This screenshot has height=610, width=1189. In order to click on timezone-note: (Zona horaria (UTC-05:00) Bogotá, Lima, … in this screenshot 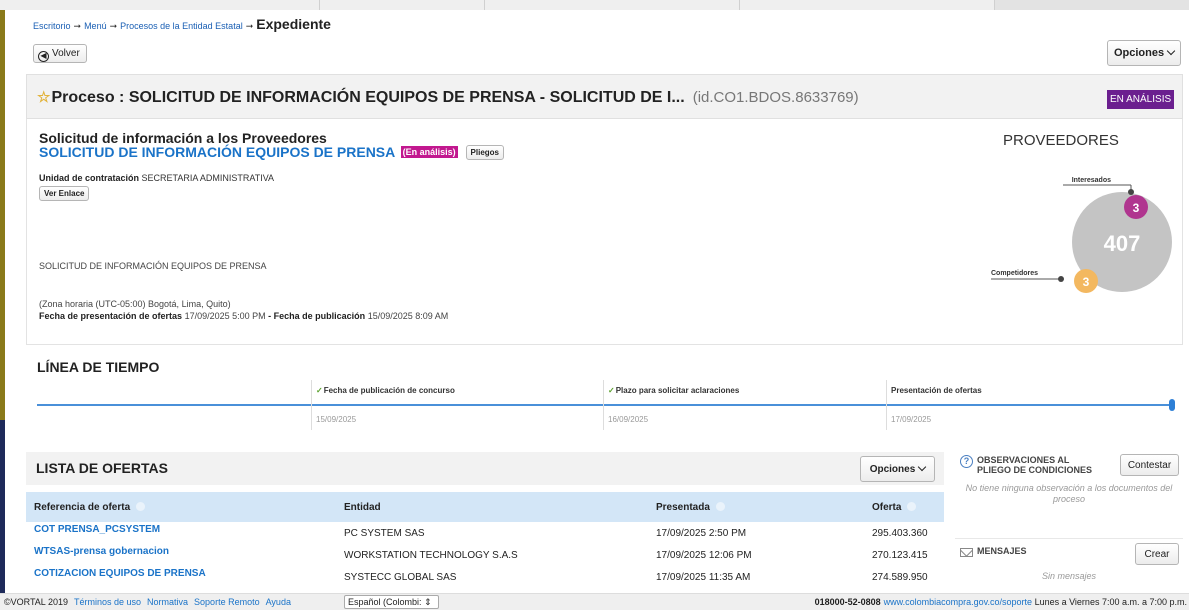, I will do `click(135, 304)`.